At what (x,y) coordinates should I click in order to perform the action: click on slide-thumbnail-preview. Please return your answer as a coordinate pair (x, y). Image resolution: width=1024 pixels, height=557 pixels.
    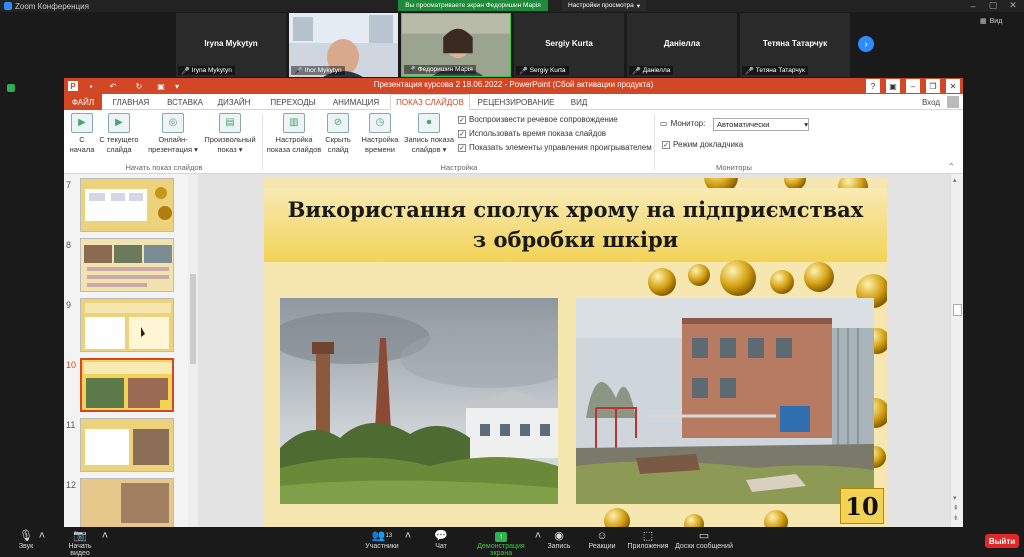
    Looking at the image, I should click on (127, 265).